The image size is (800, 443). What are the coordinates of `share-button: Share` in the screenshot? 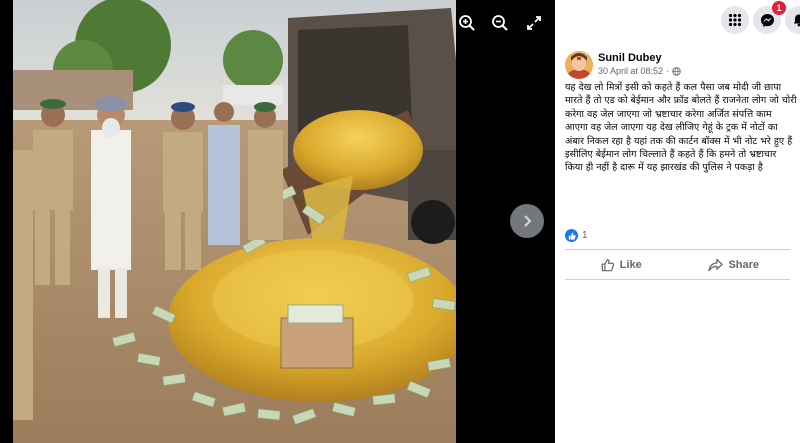 It's located at (734, 265).